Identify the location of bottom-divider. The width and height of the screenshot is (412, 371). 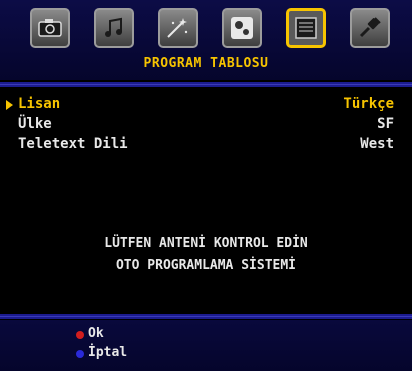
(206, 316).